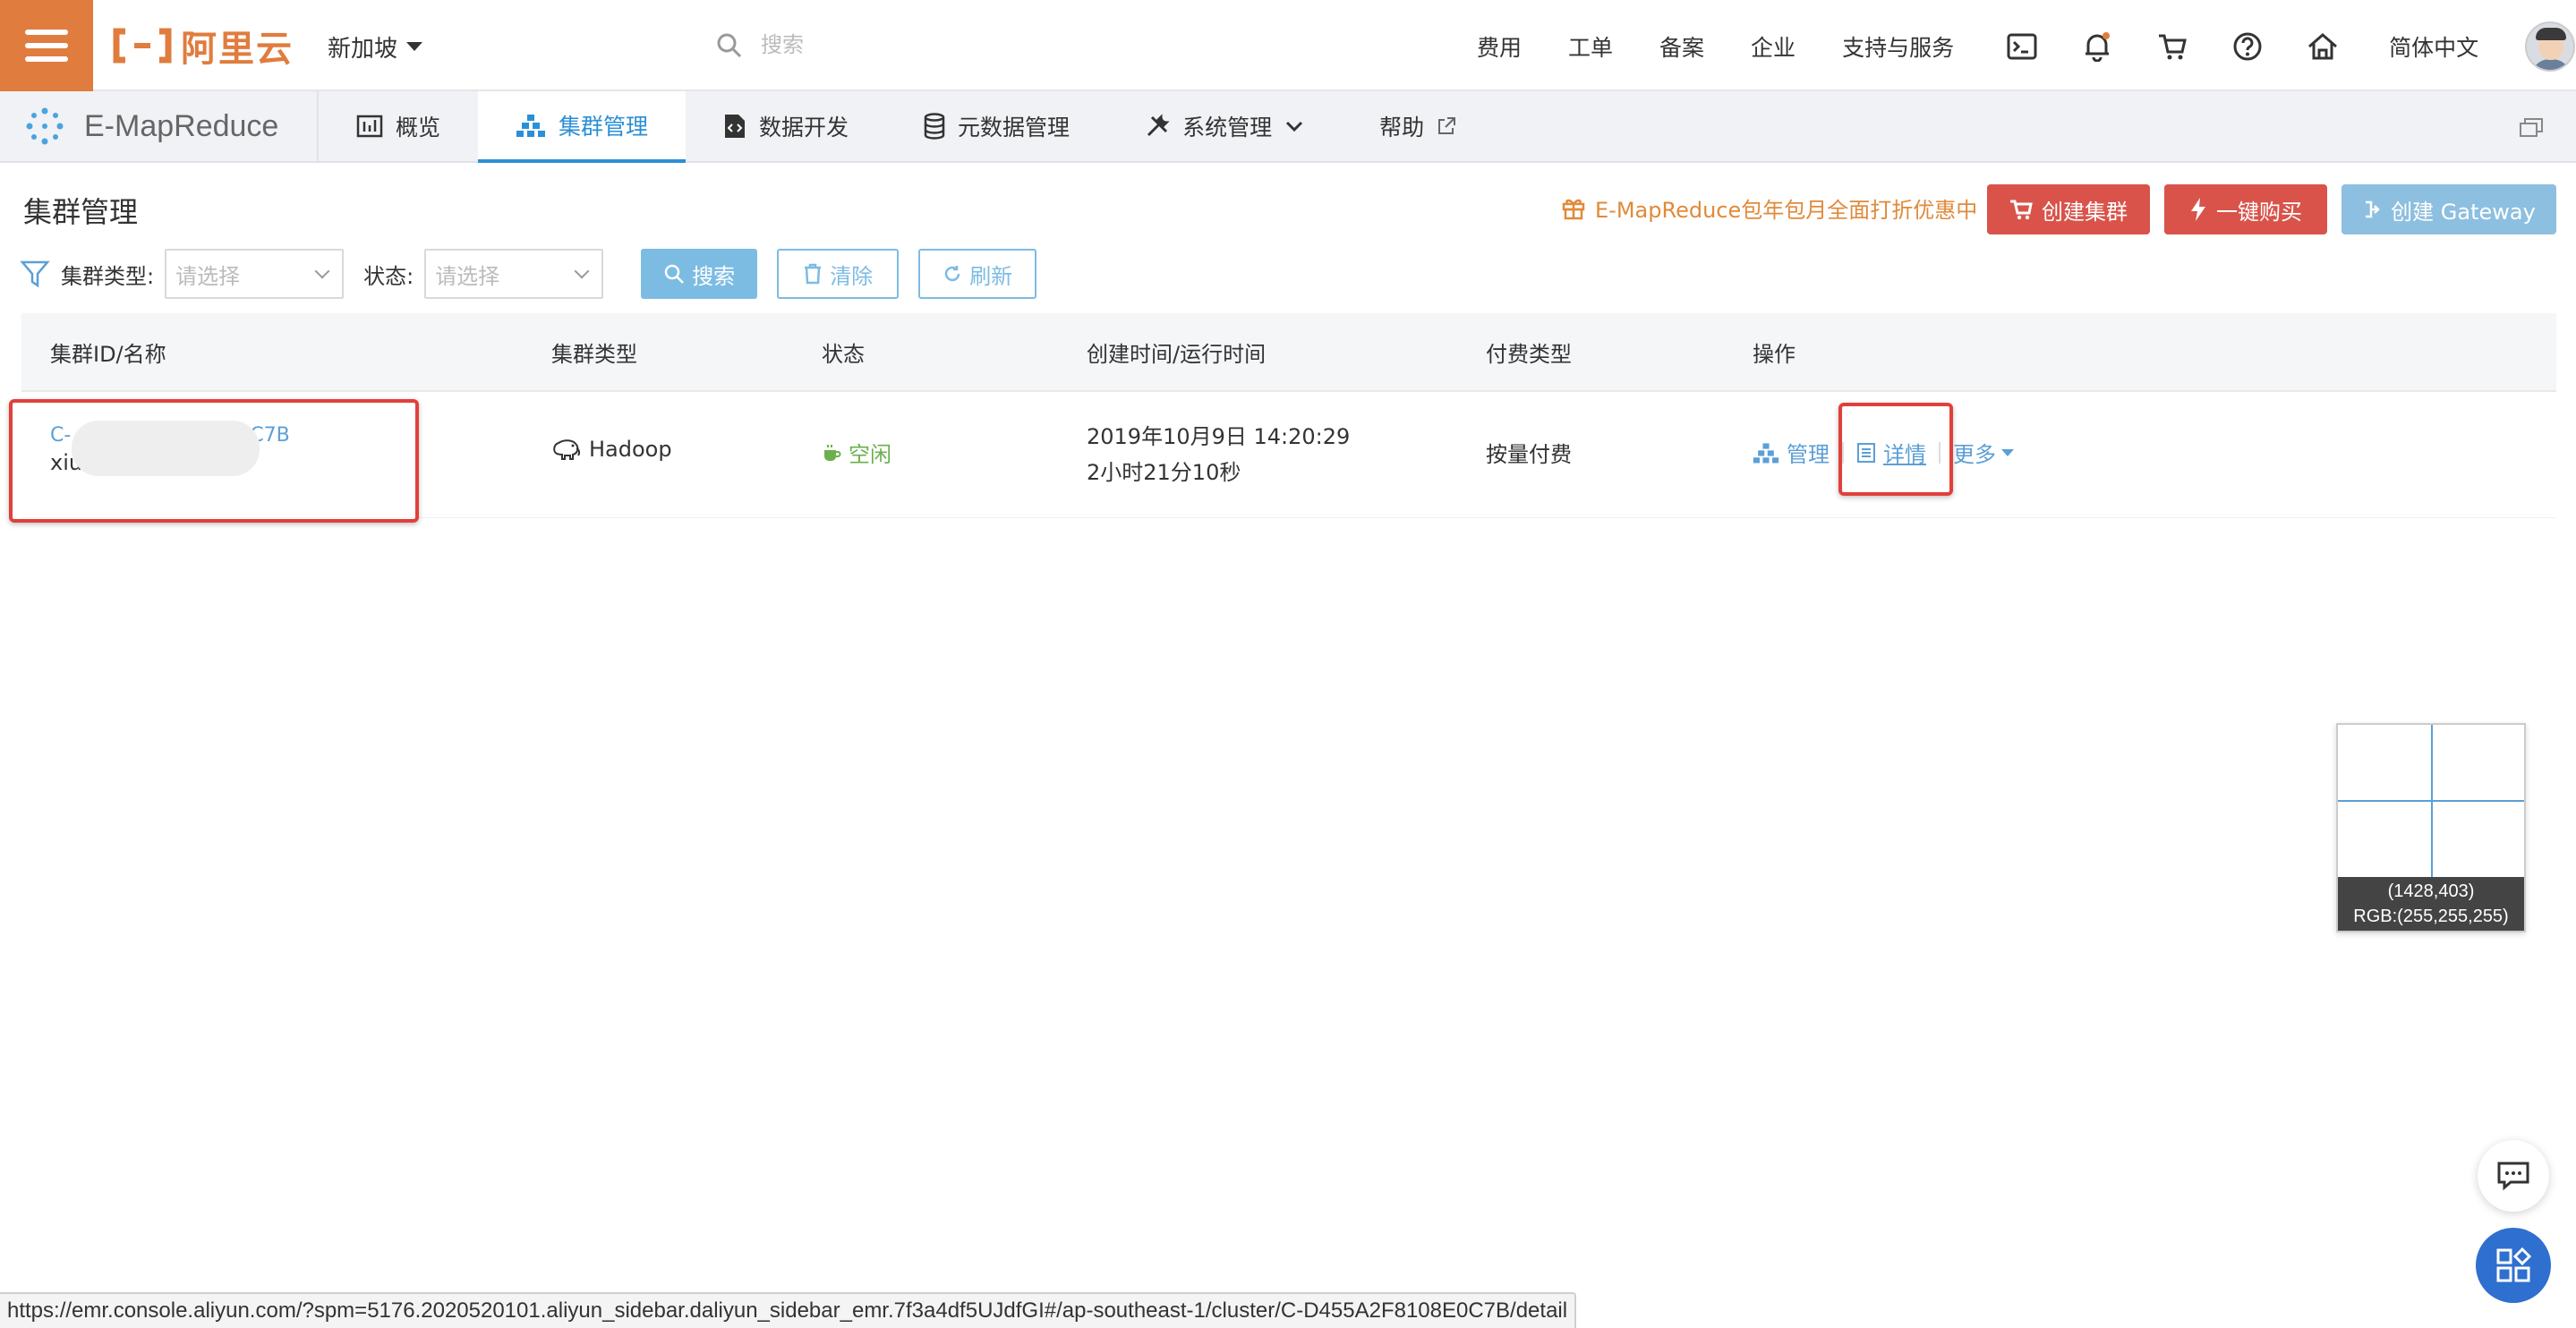 The height and width of the screenshot is (1328, 2576). I want to click on chat-button, so click(2513, 1176).